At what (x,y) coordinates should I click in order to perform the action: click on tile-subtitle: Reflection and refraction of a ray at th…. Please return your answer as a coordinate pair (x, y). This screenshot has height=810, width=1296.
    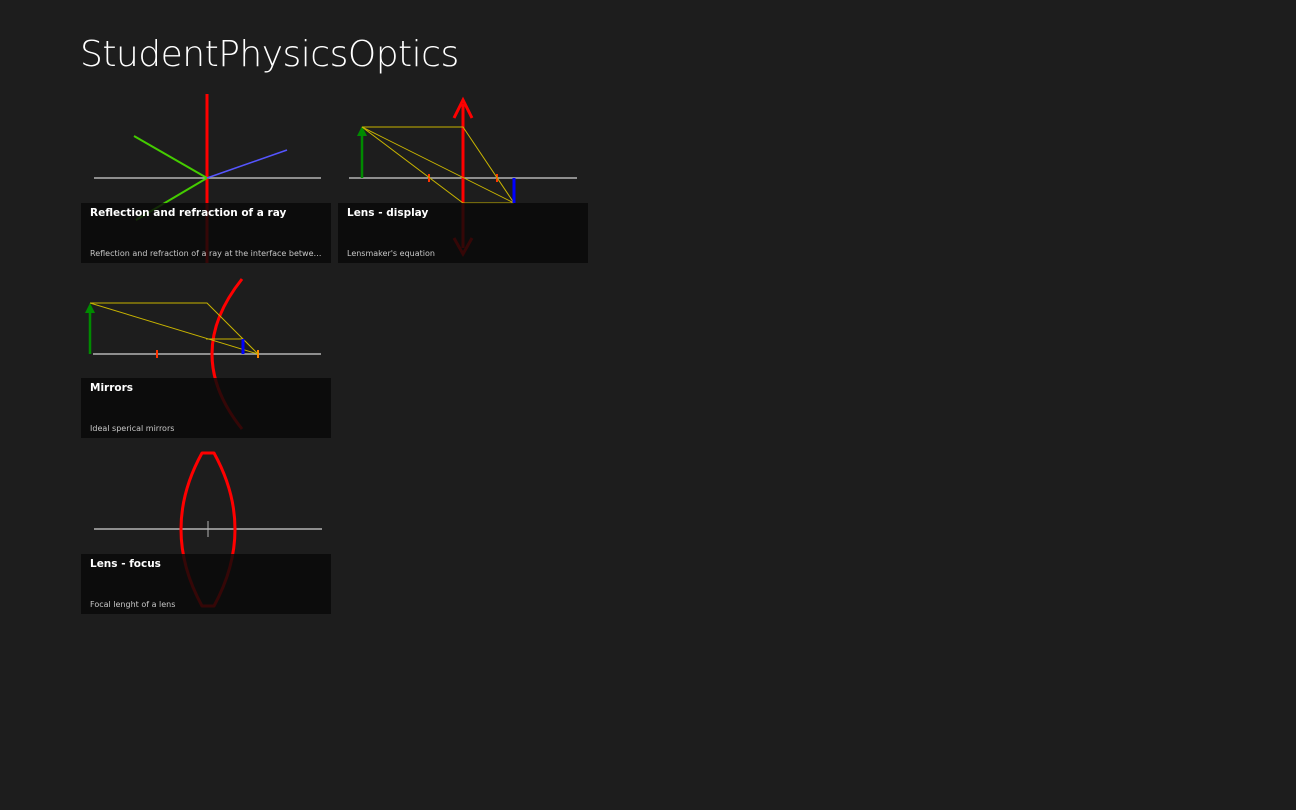
    Looking at the image, I should click on (206, 253).